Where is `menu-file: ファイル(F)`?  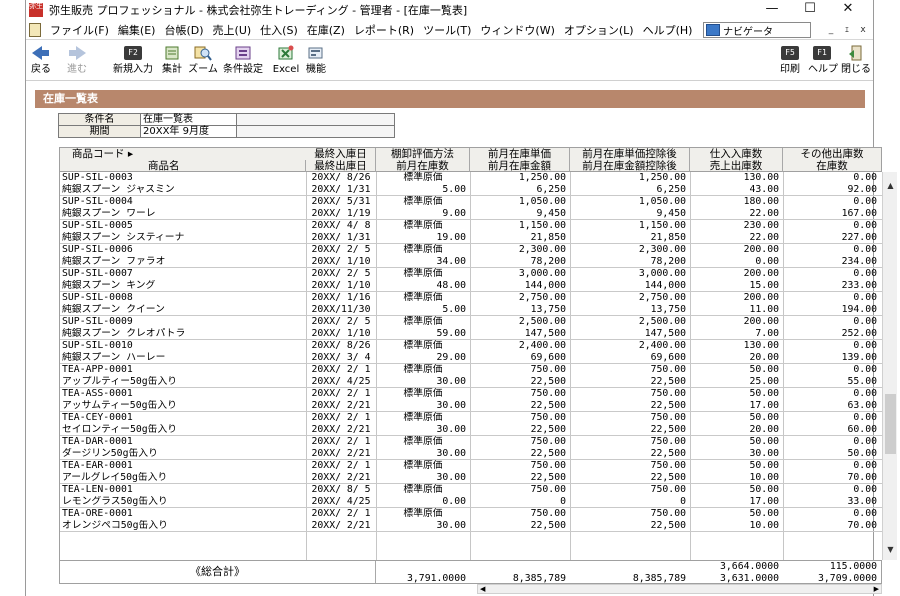 menu-file: ファイル(F) is located at coordinates (79, 30).